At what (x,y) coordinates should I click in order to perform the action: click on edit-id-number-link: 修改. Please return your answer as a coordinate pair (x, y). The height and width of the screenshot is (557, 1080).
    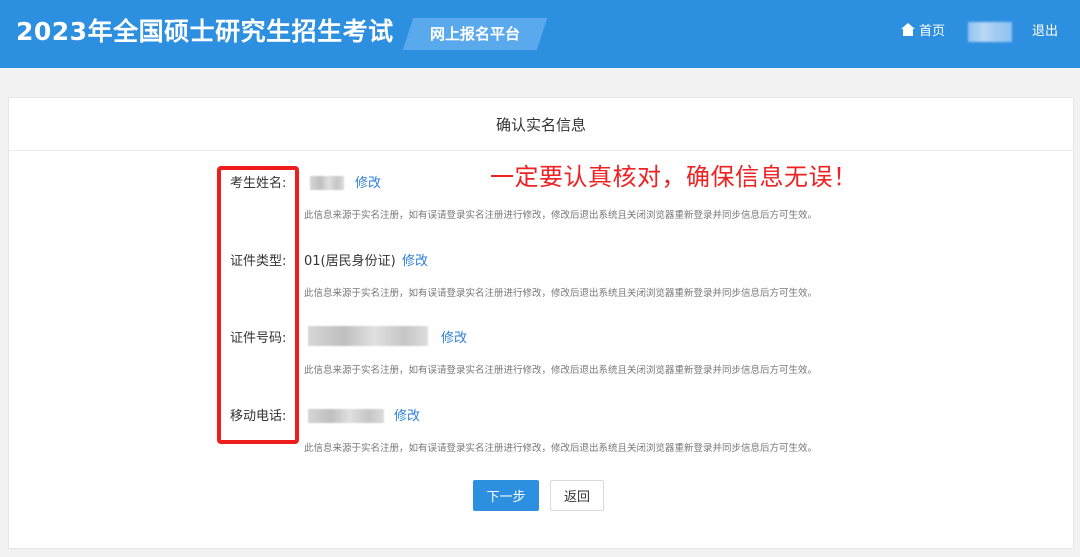
    Looking at the image, I should click on (454, 339).